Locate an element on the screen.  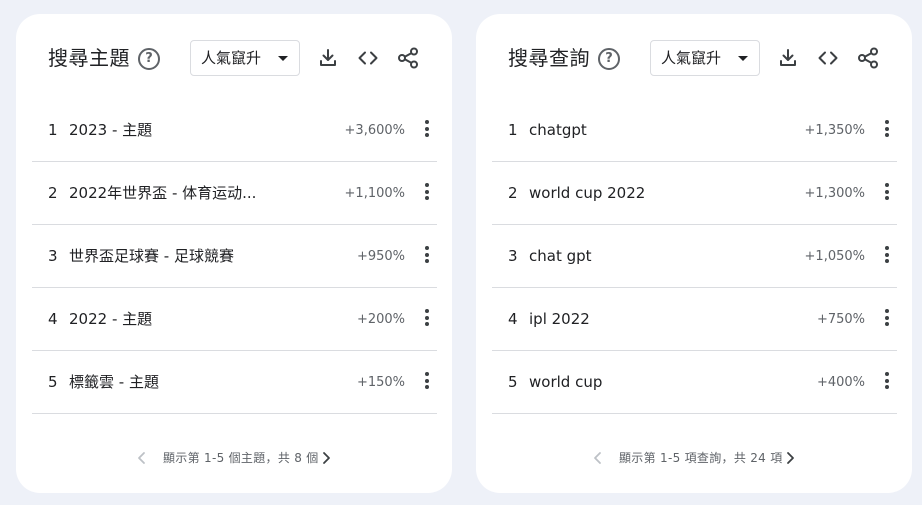
row-value: +1,300% is located at coordinates (834, 193).